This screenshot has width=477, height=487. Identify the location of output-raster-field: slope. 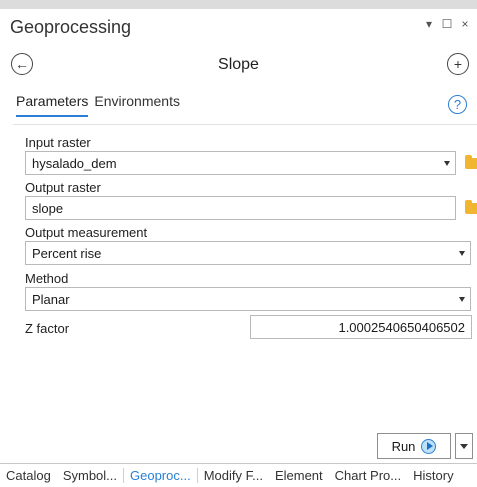
(240, 208).